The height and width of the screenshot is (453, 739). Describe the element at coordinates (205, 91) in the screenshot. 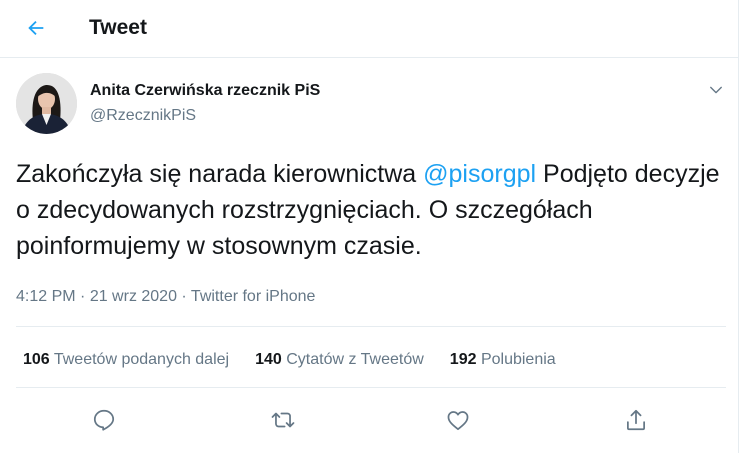

I see `author-name: Anita Czerwińska rzecznik PiS` at that location.